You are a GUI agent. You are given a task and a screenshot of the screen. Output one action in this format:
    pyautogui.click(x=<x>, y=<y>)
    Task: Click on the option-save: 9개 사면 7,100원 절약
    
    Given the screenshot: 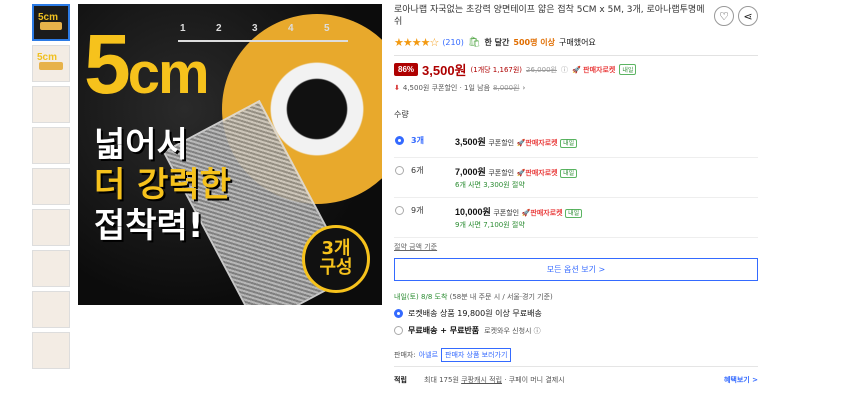 What is the action you would take?
    pyautogui.click(x=490, y=225)
    